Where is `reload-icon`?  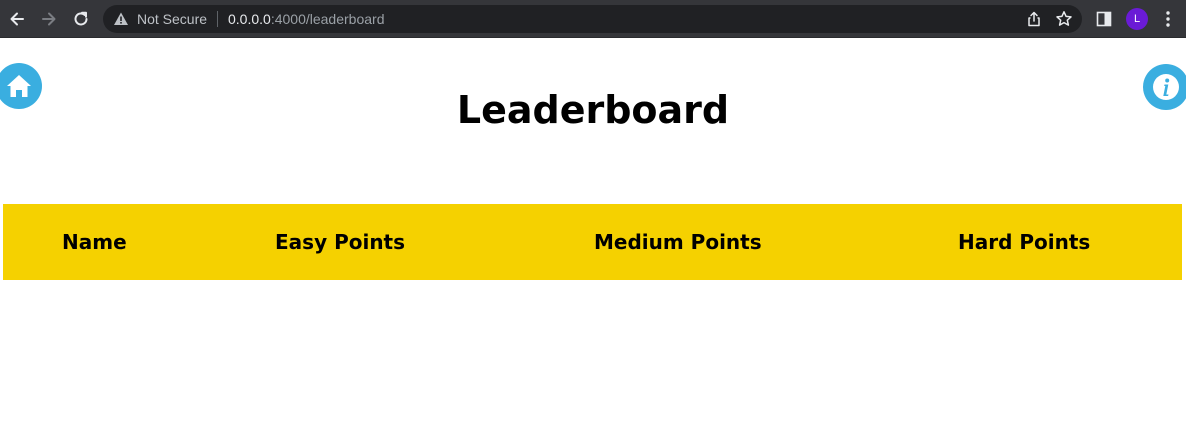
reload-icon is located at coordinates (81, 18).